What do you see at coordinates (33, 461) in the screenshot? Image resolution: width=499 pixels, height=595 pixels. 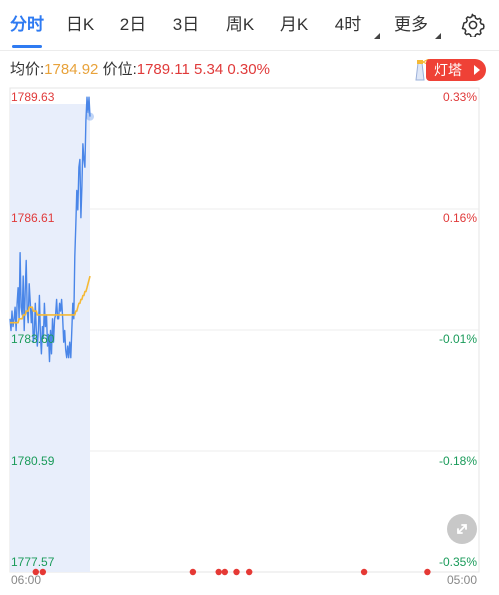 I see `y-left-tick-3: 1780.59` at bounding box center [33, 461].